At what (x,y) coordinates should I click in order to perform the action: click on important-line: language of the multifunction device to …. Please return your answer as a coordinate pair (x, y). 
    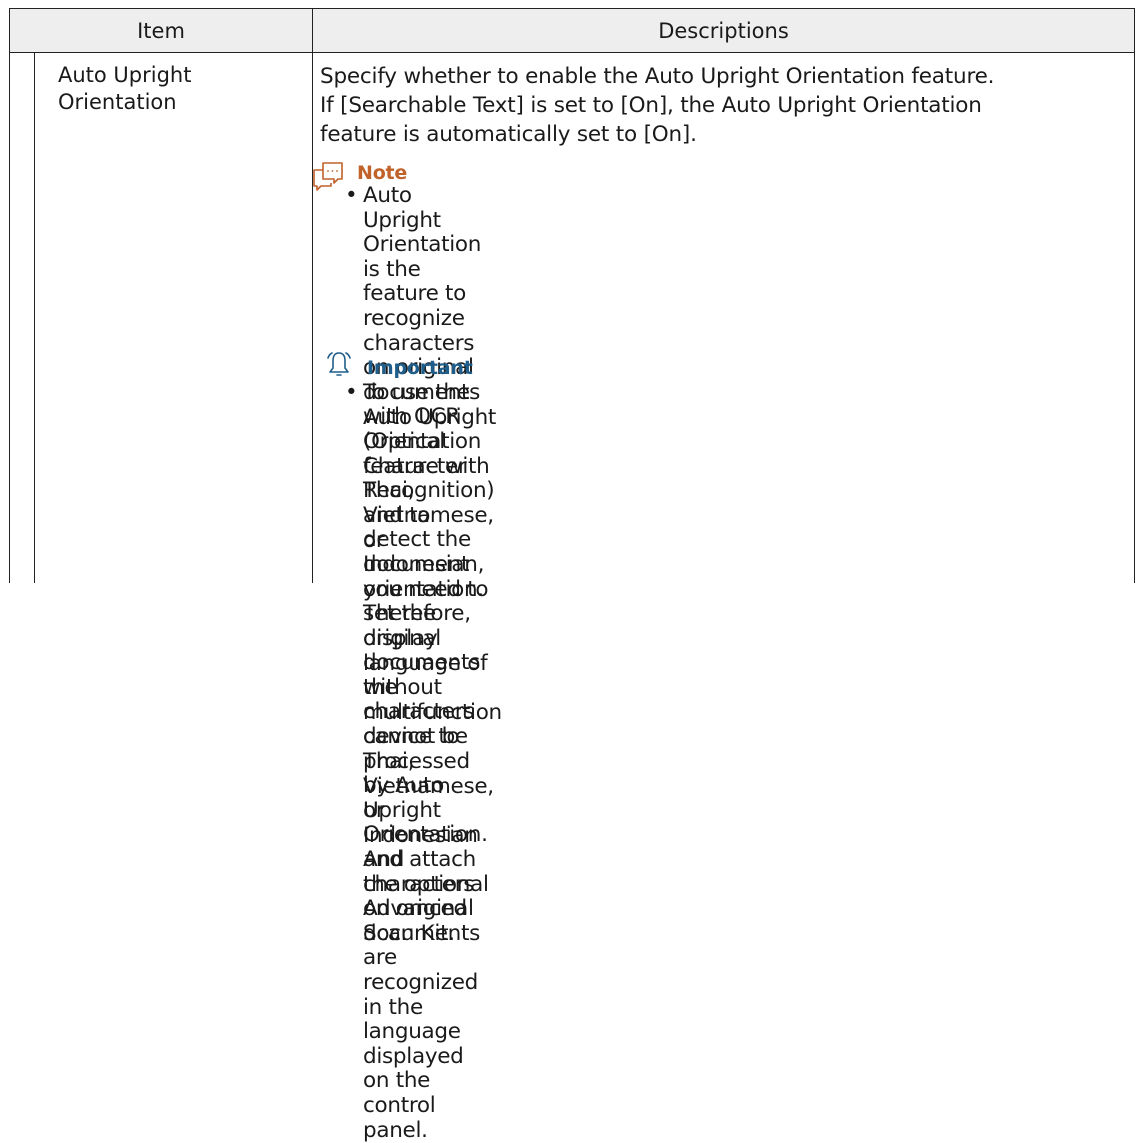
    Looking at the image, I should click on (432, 724).